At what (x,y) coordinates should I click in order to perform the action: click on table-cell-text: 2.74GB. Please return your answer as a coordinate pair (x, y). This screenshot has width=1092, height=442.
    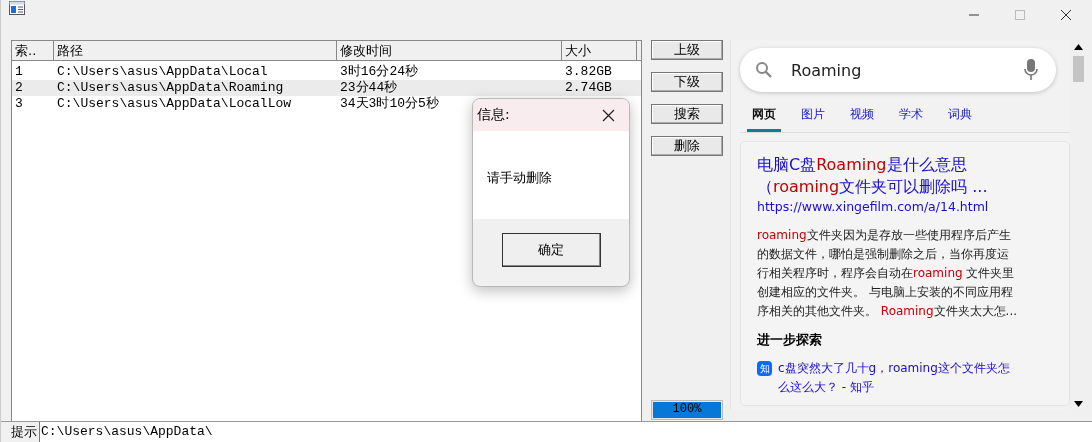
    Looking at the image, I should click on (588, 88).